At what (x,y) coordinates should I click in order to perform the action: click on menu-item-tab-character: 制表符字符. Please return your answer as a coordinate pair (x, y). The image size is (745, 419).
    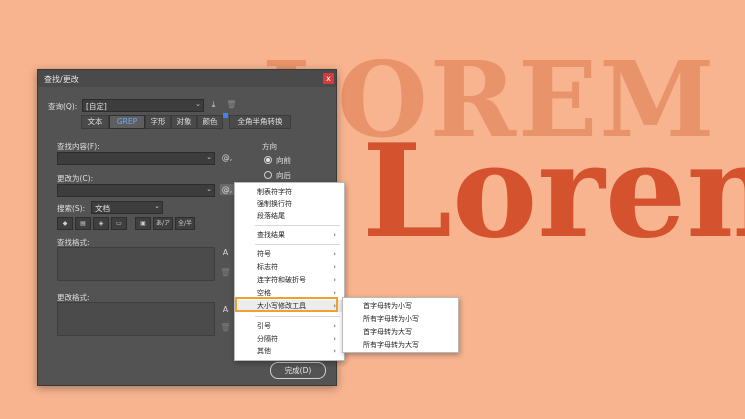
    Looking at the image, I should click on (289, 192).